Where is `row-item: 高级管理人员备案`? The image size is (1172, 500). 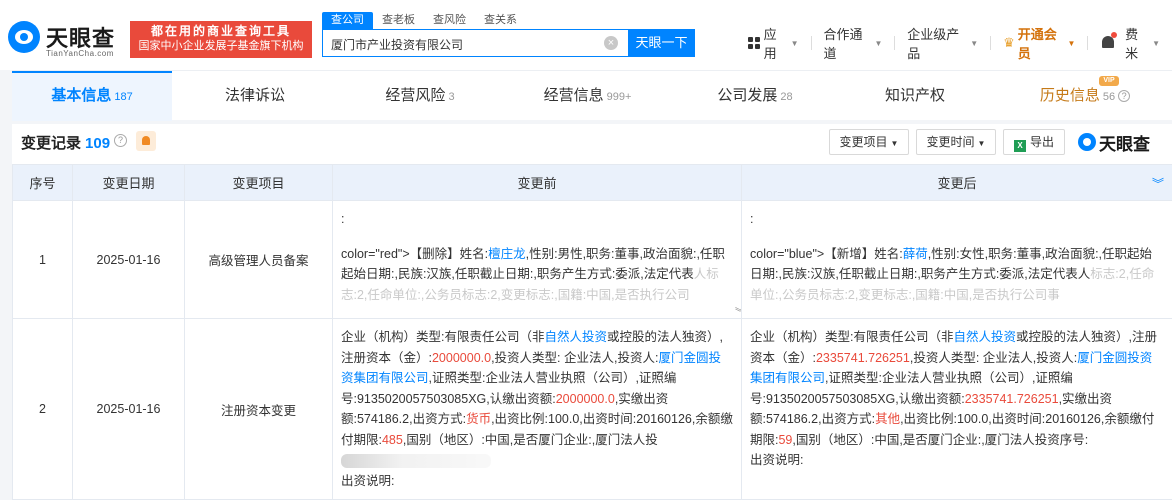 row-item: 高级管理人员备案 is located at coordinates (258, 259).